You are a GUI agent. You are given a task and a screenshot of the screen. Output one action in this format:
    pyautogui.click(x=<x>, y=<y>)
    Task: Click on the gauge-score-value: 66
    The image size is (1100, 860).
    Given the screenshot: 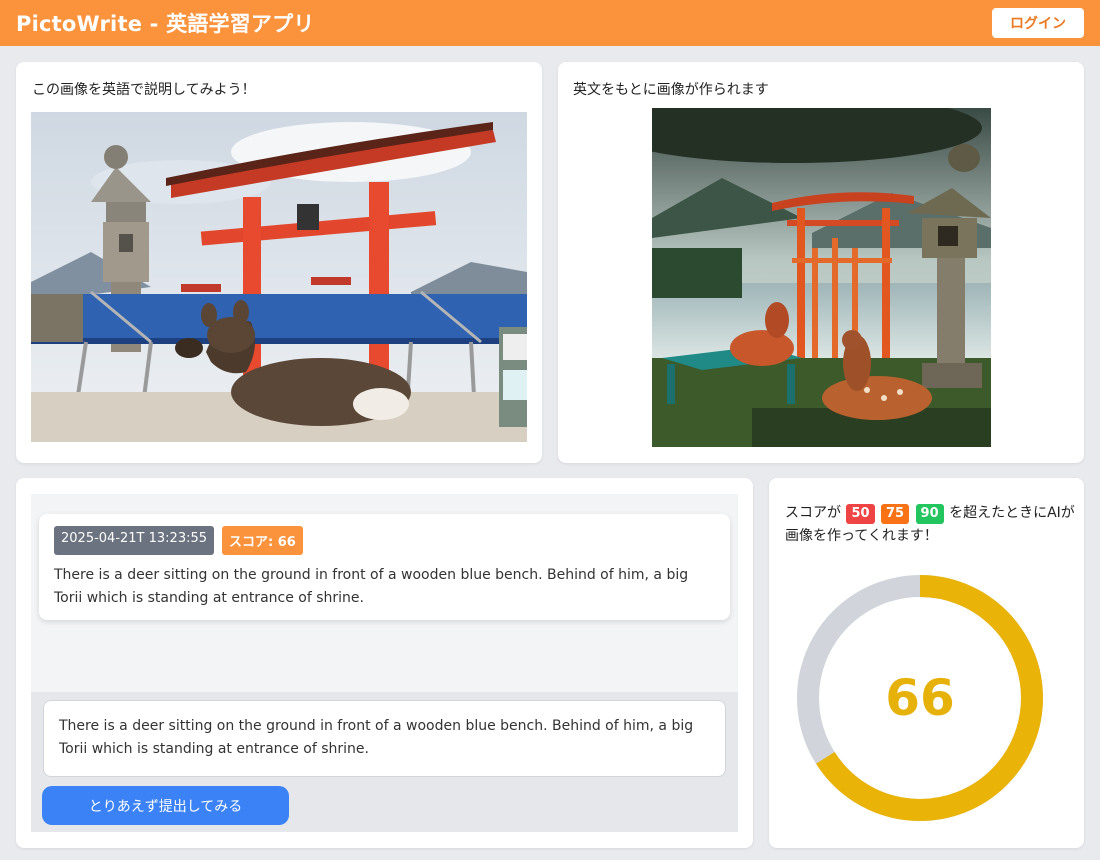 What is the action you would take?
    pyautogui.click(x=920, y=698)
    